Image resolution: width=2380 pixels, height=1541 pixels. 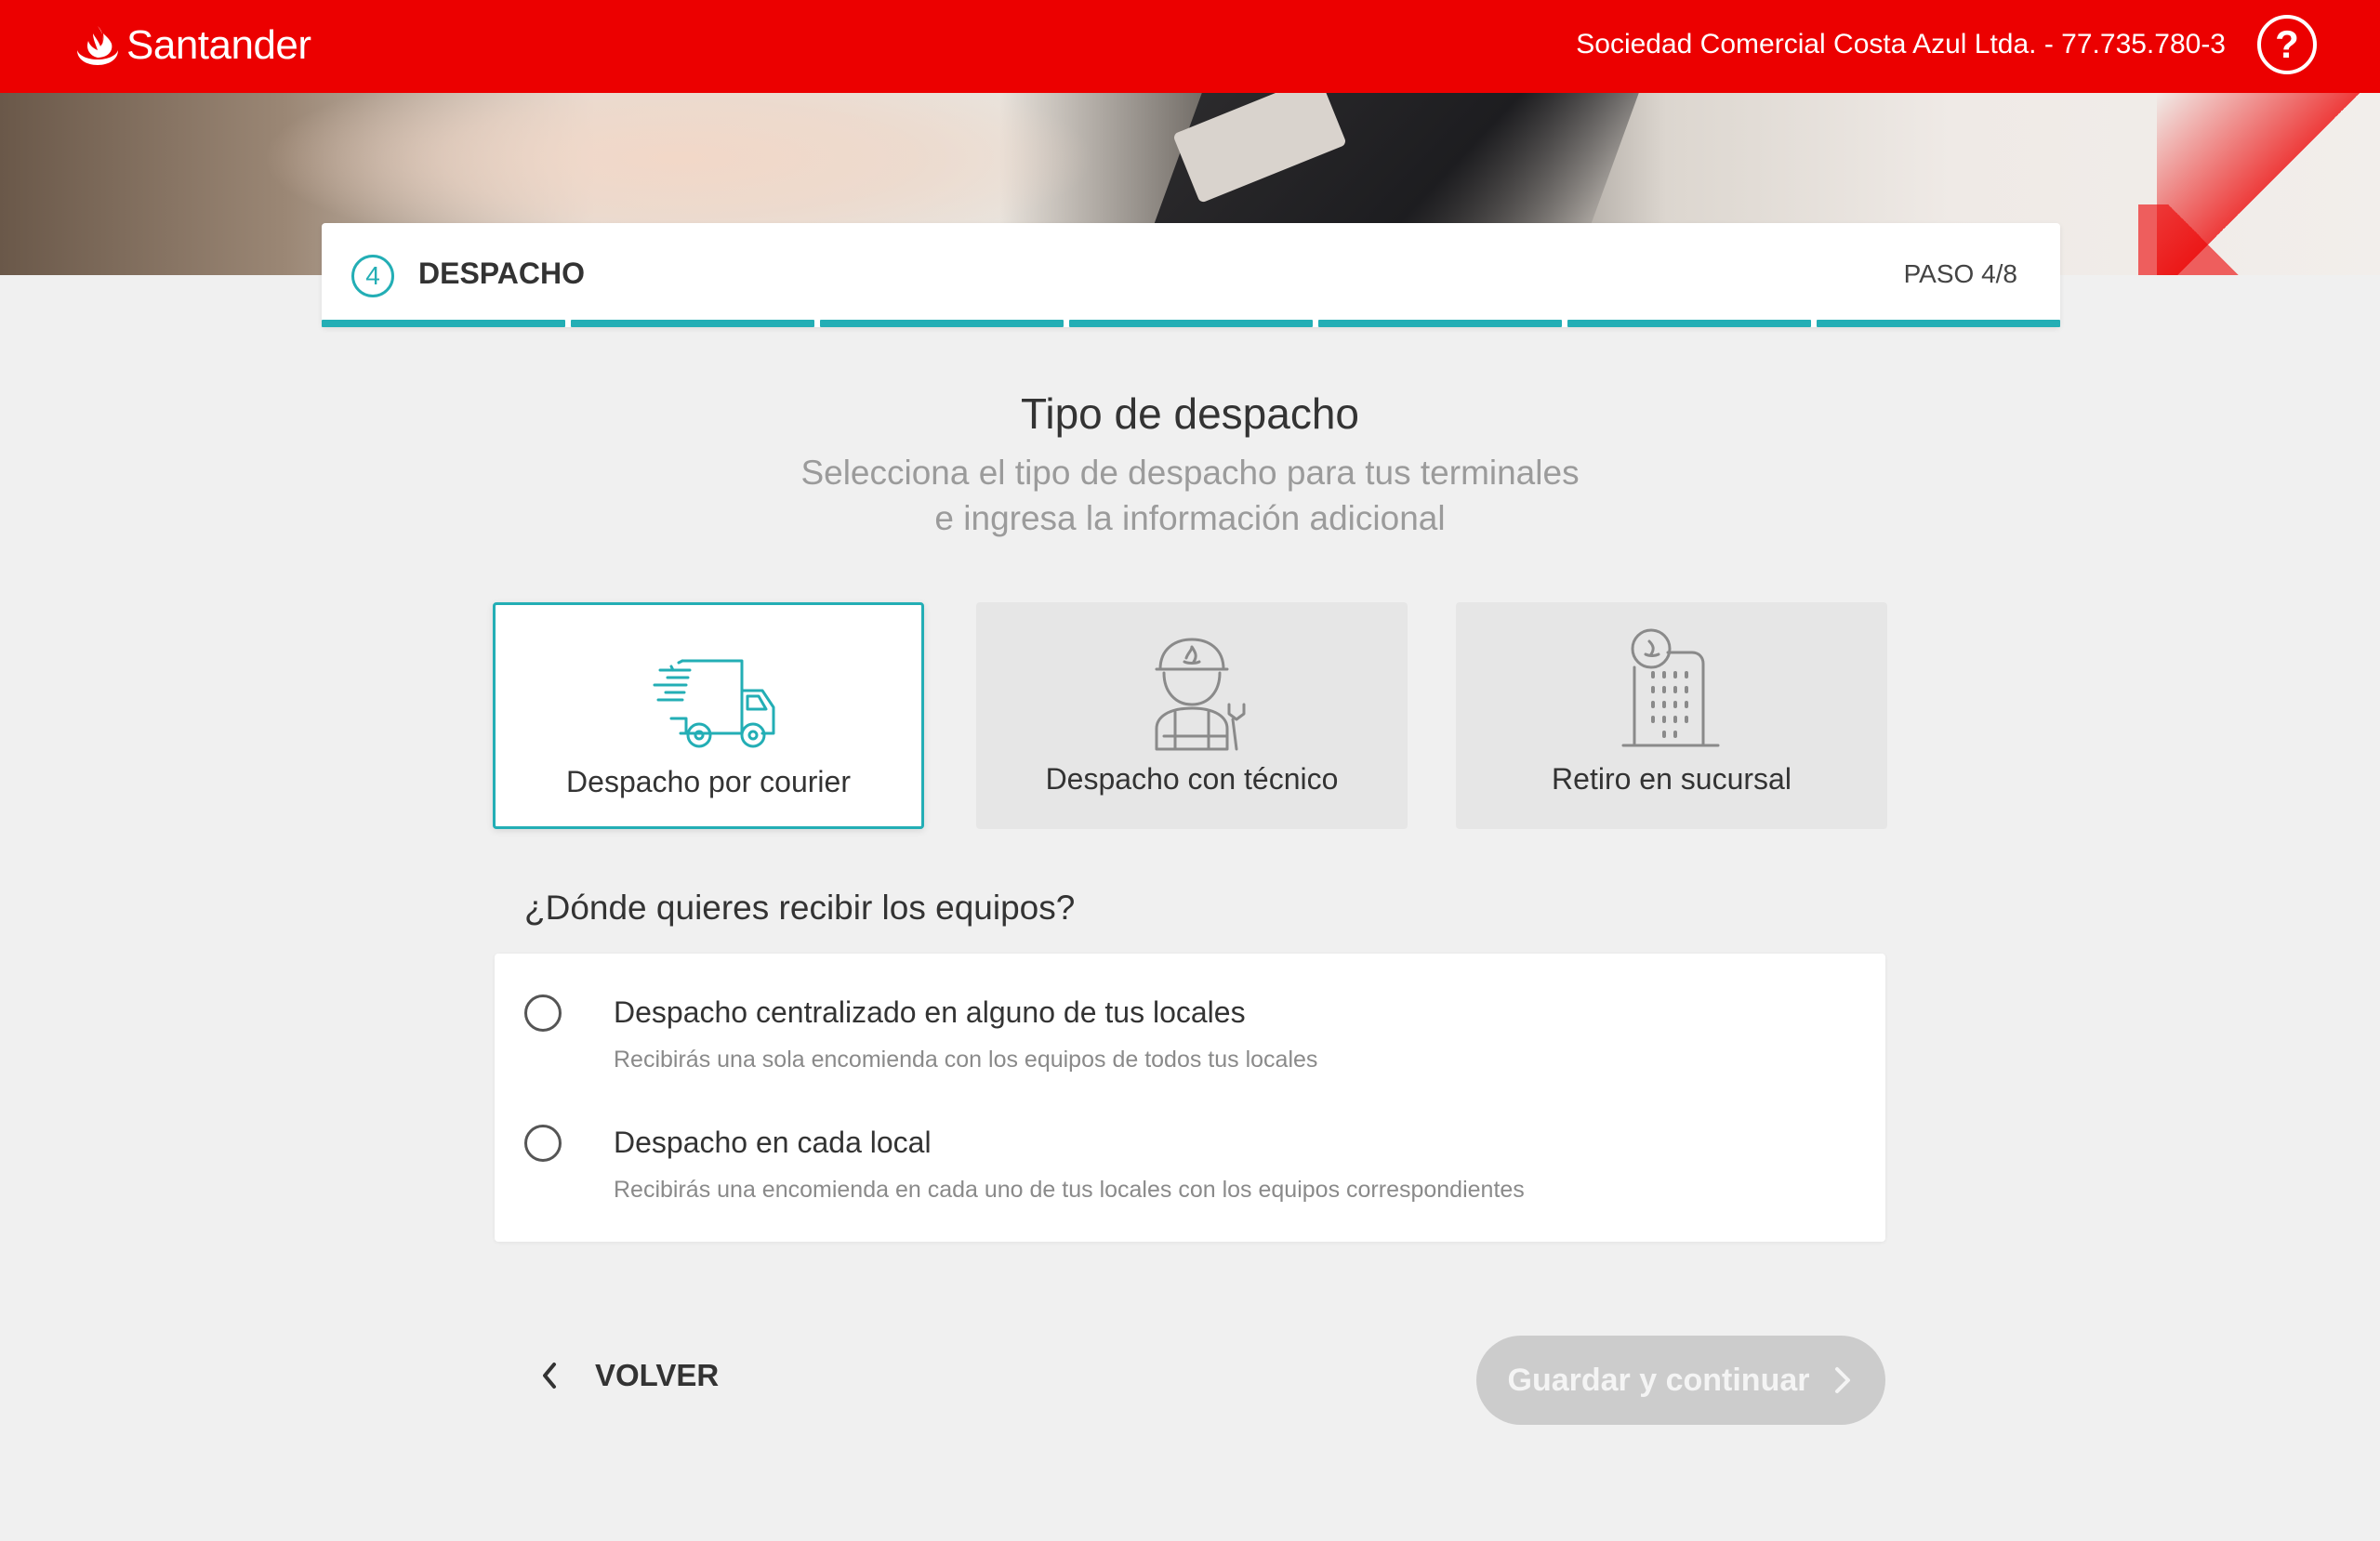 I want to click on delivery-question: ¿Dónde quieres recibir los equipos?, so click(x=800, y=908).